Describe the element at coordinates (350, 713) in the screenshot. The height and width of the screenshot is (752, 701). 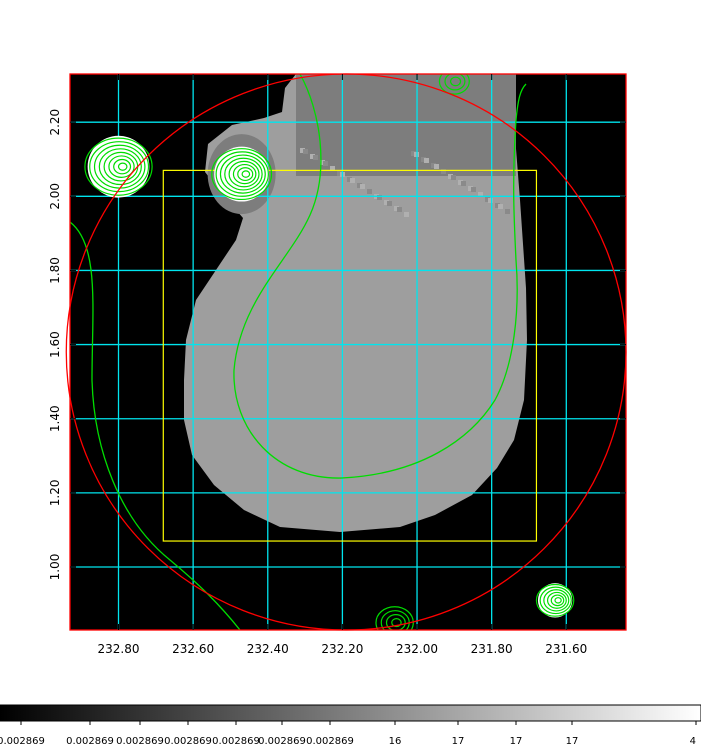
I see `colorbar-gradient` at that location.